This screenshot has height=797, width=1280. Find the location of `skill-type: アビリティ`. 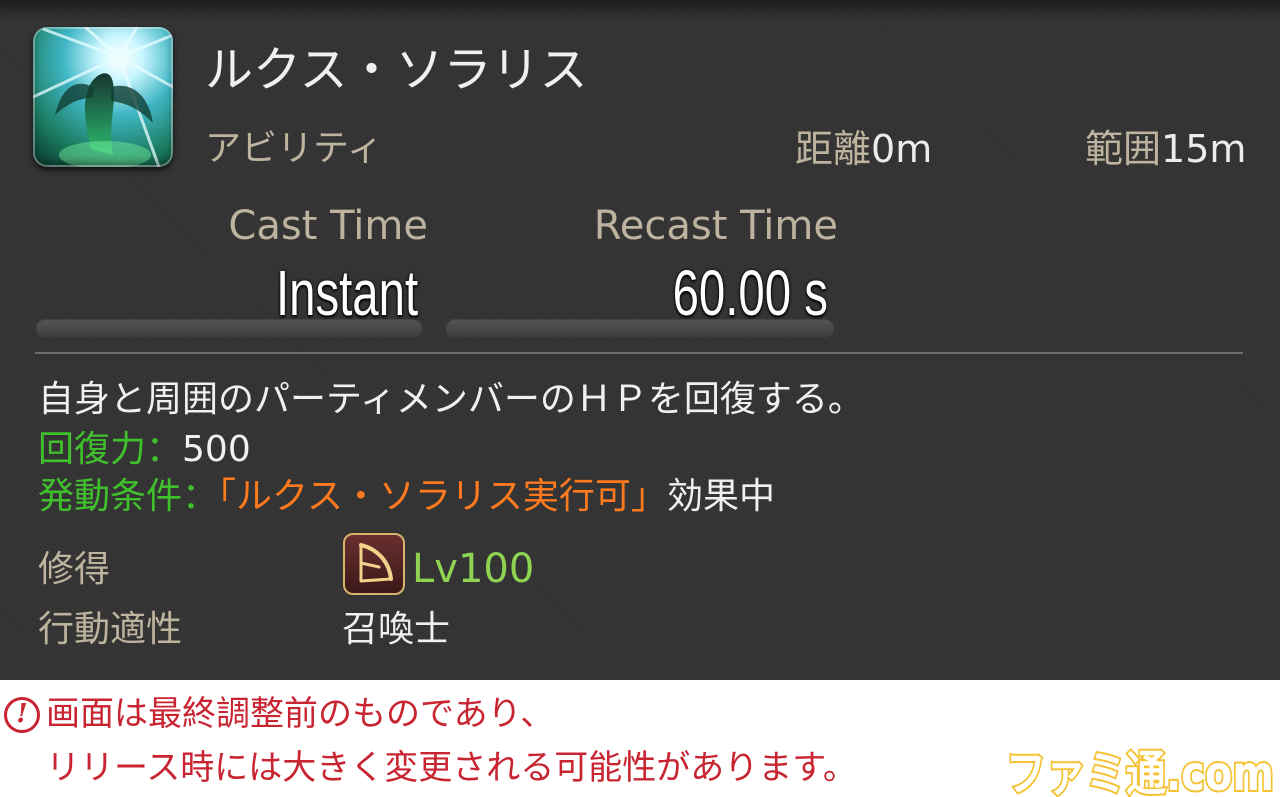

skill-type: アビリティ is located at coordinates (294, 148).